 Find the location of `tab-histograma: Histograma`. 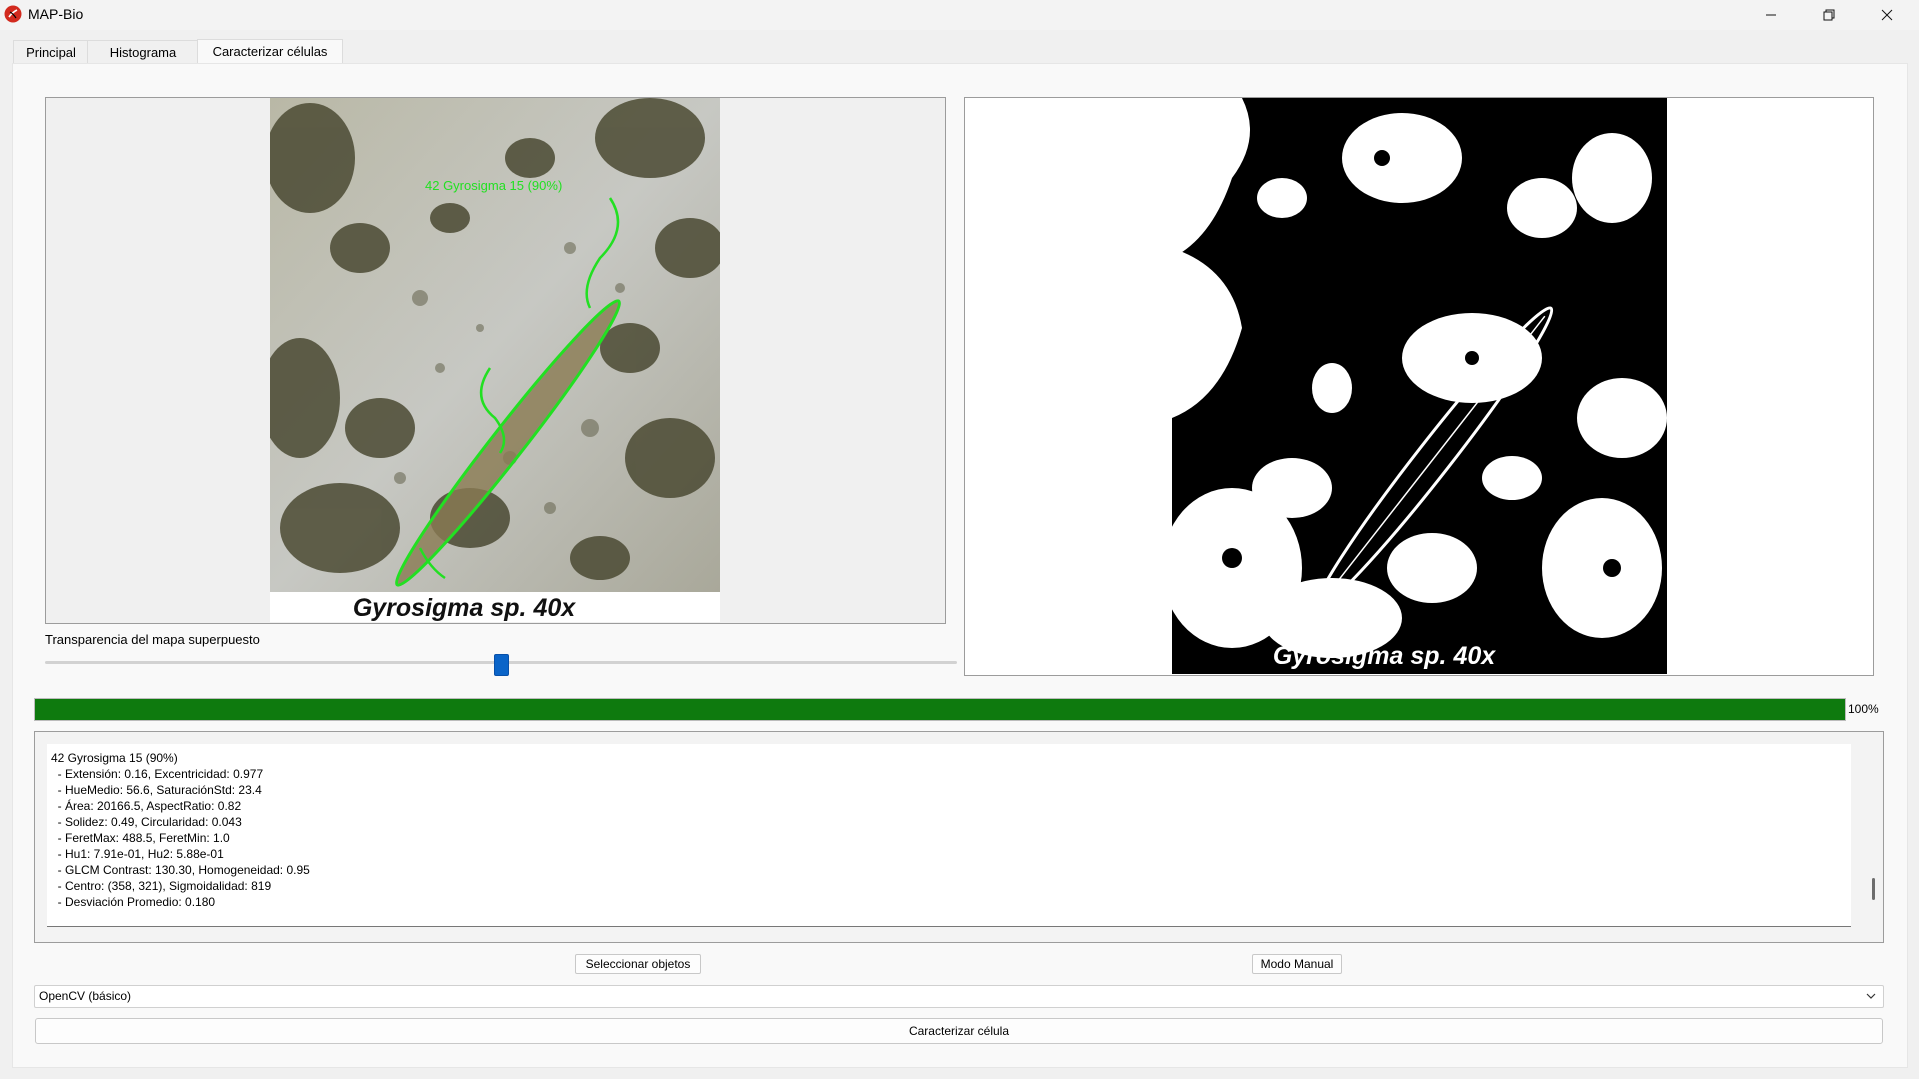

tab-histograma: Histograma is located at coordinates (143, 52).